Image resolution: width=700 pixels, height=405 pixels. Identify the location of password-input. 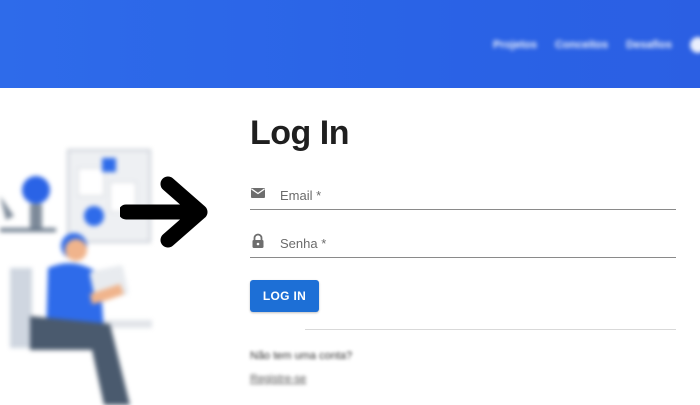
(475, 243).